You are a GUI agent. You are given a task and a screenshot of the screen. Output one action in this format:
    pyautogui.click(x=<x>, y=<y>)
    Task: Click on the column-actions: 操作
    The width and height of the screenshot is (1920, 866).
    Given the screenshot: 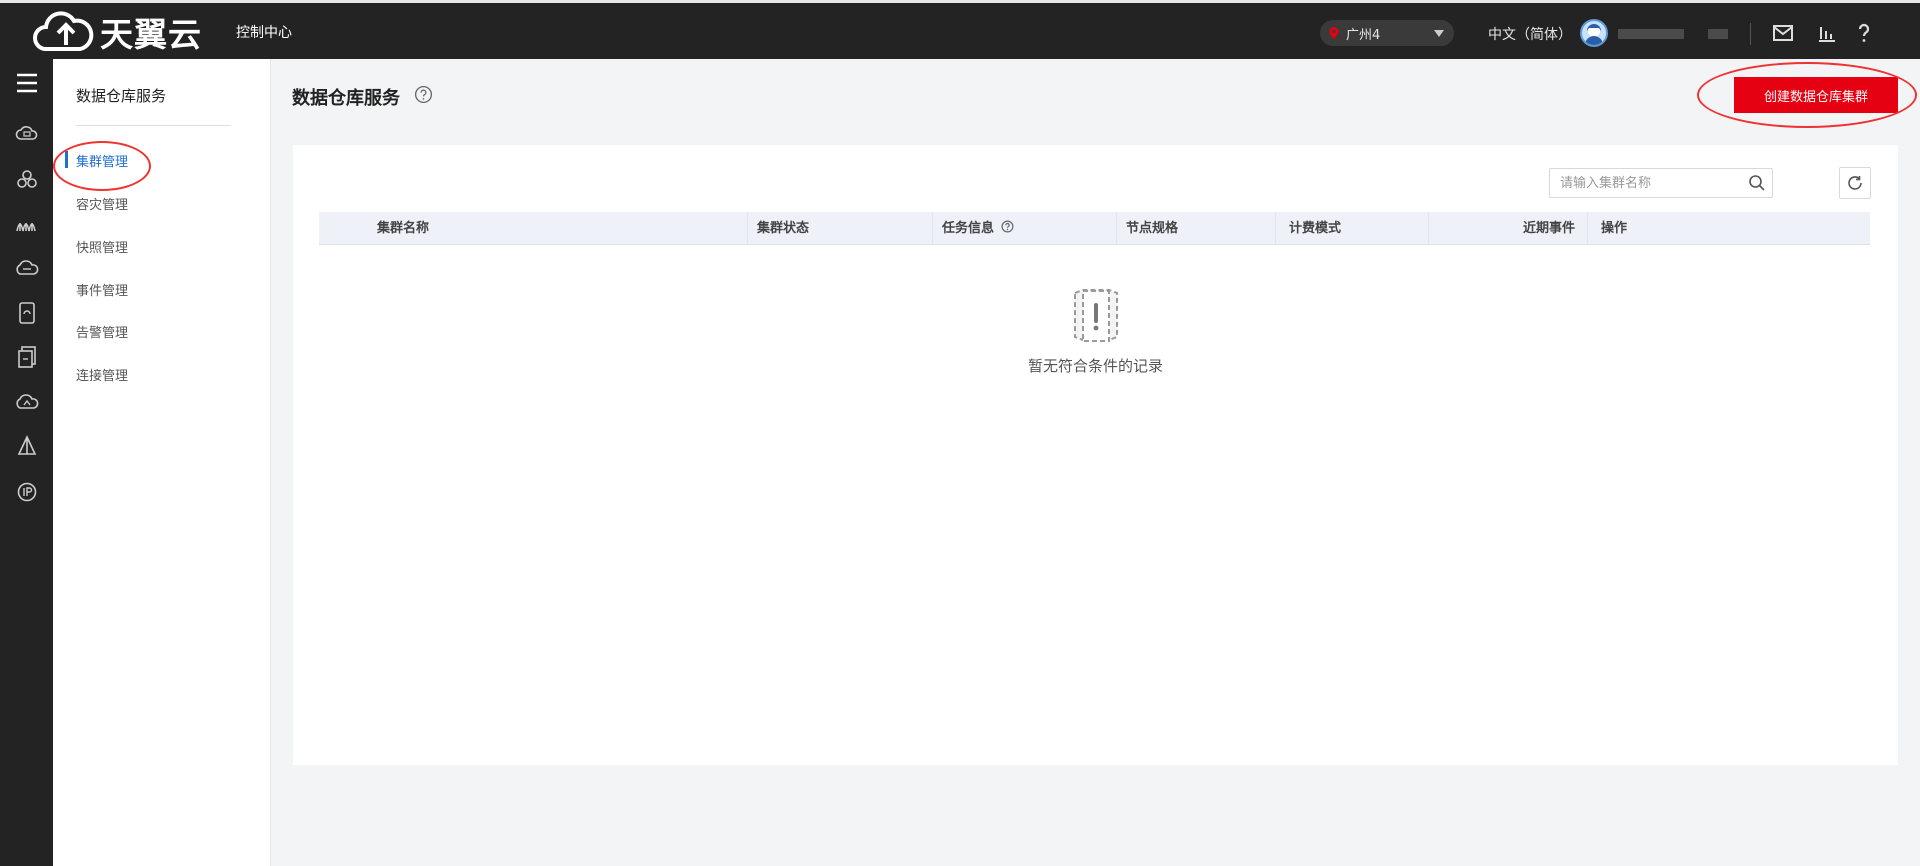 What is the action you would take?
    pyautogui.click(x=1614, y=228)
    